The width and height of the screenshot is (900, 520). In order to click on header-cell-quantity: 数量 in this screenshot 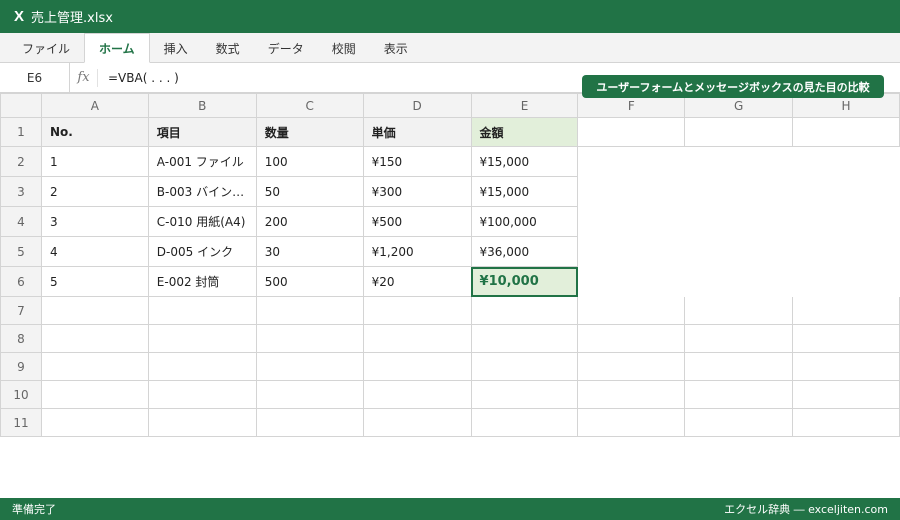, I will do `click(309, 132)`.